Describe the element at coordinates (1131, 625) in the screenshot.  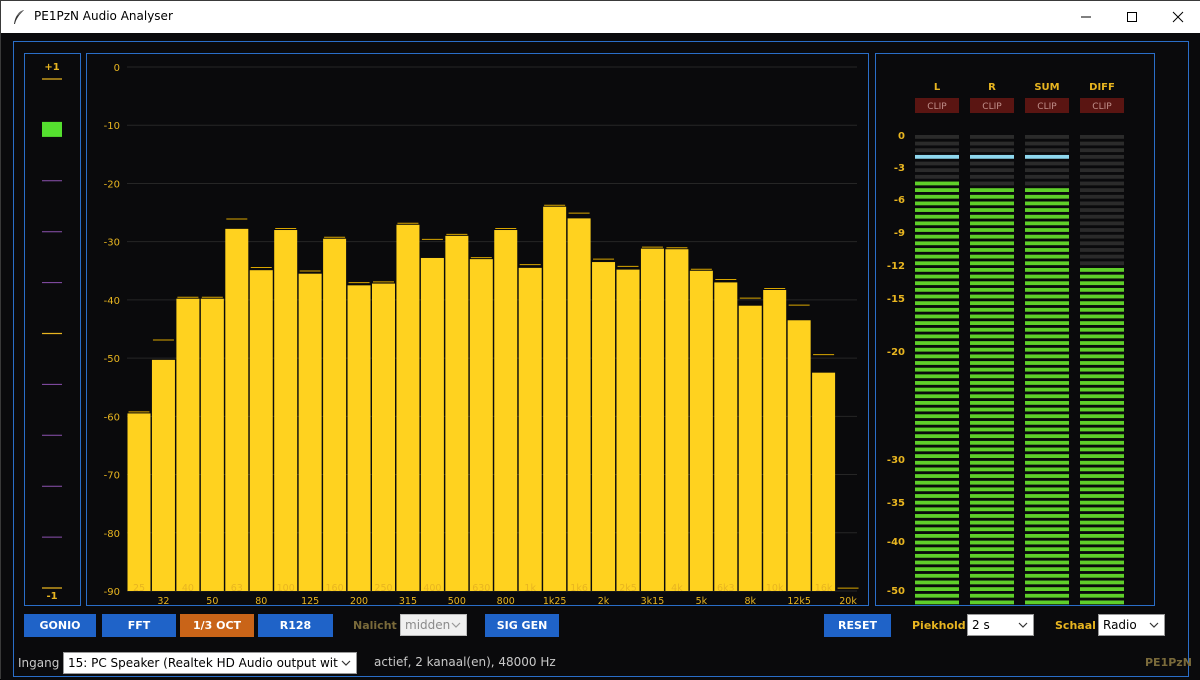
I see `schaal-select: Radio` at that location.